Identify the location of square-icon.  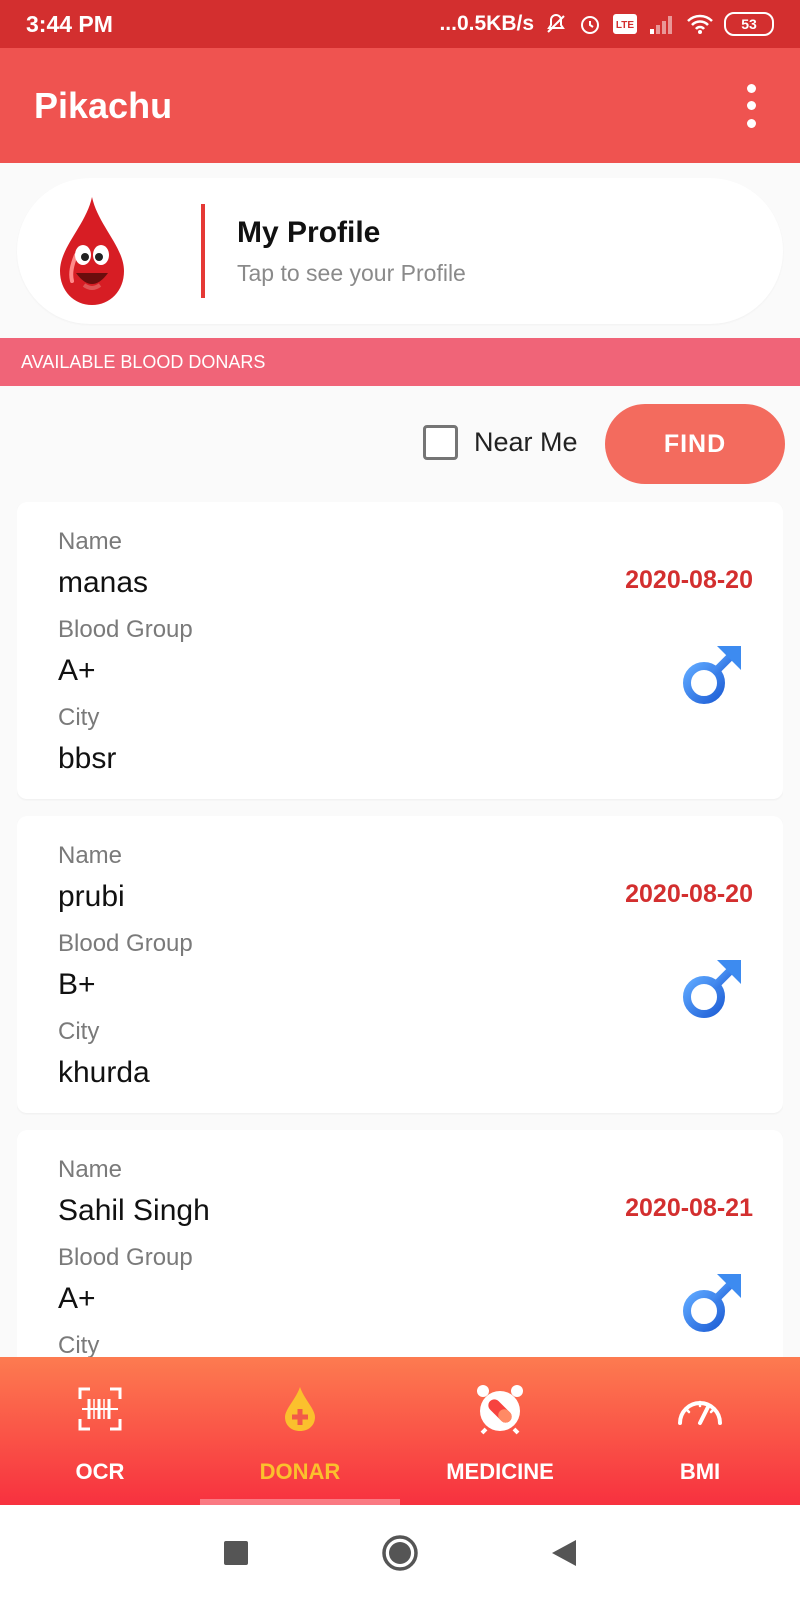
(236, 1552).